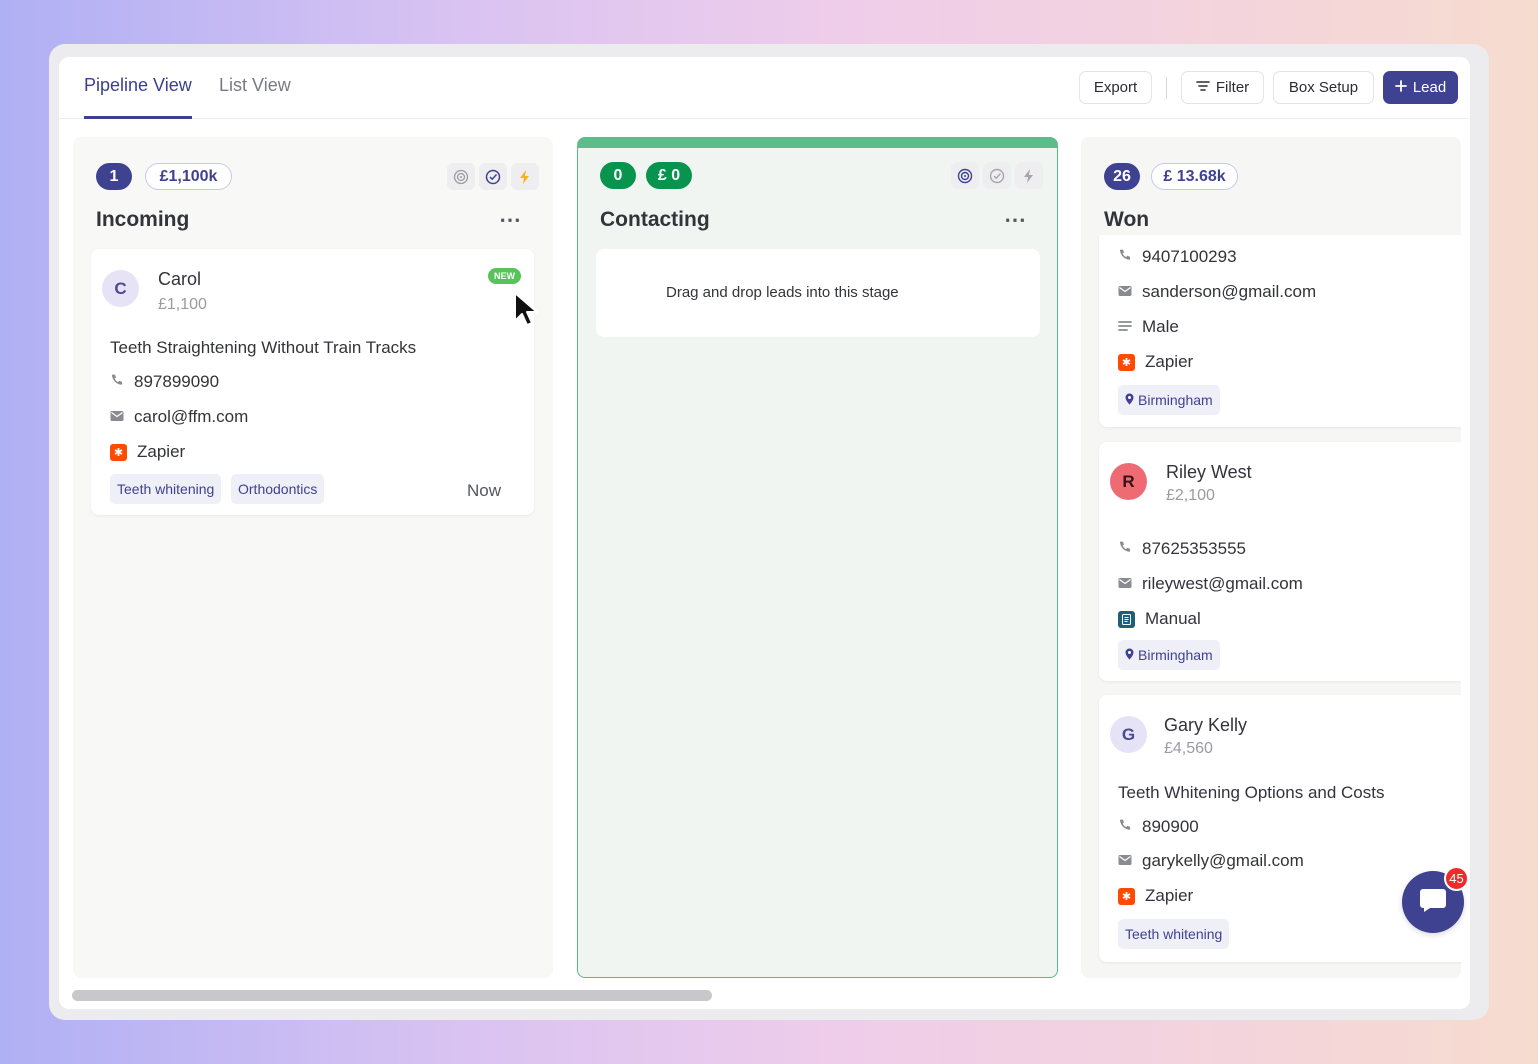 The image size is (1538, 1064). What do you see at coordinates (1126, 619) in the screenshot?
I see `manual-icon` at bounding box center [1126, 619].